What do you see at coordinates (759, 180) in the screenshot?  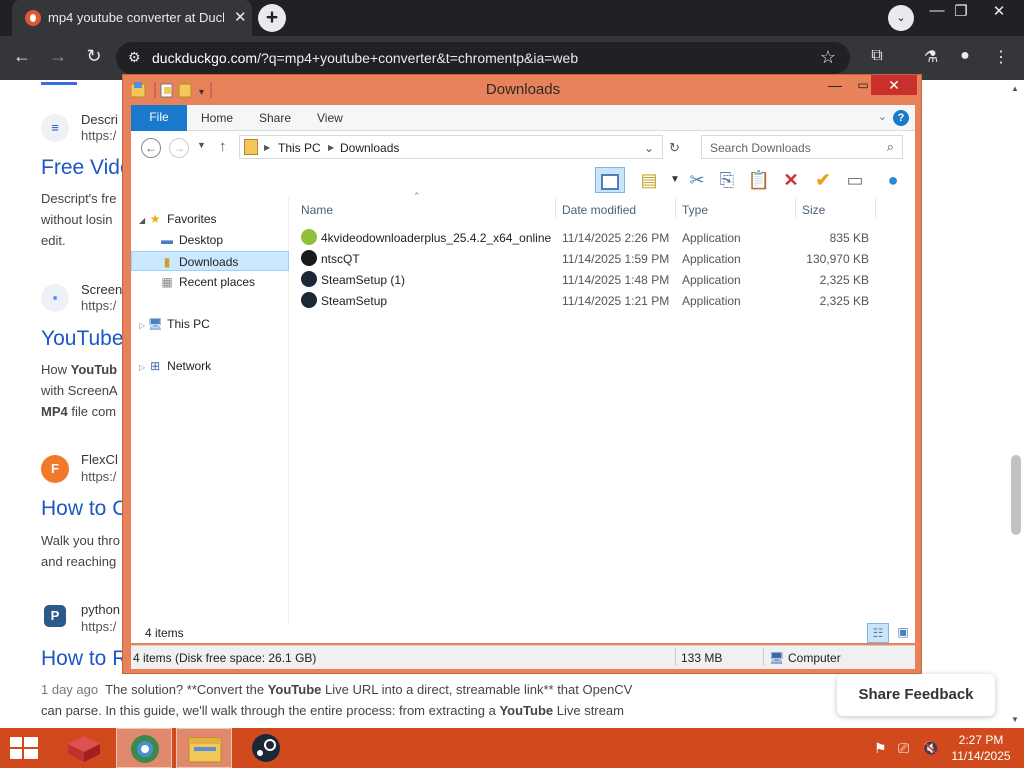 I see `paste-icon: 📋` at bounding box center [759, 180].